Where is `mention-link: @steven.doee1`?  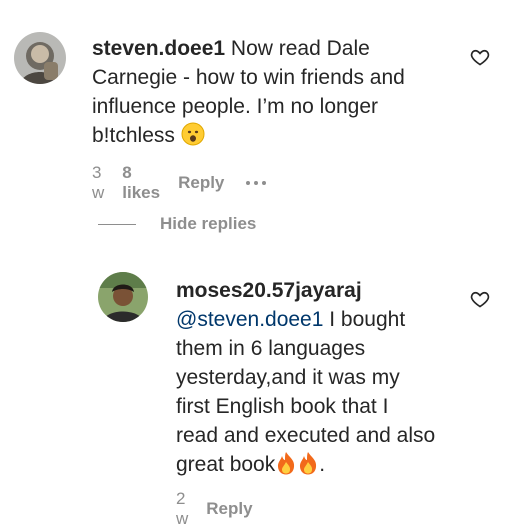
mention-link: @steven.doee1 is located at coordinates (249, 319).